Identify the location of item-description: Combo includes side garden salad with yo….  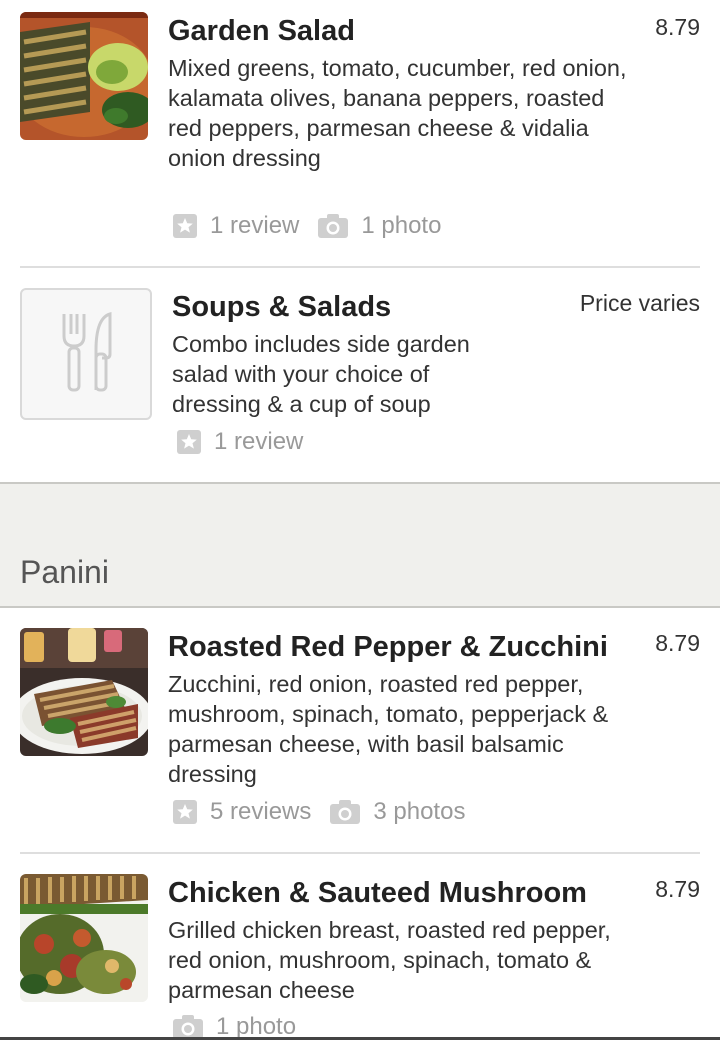
(321, 374).